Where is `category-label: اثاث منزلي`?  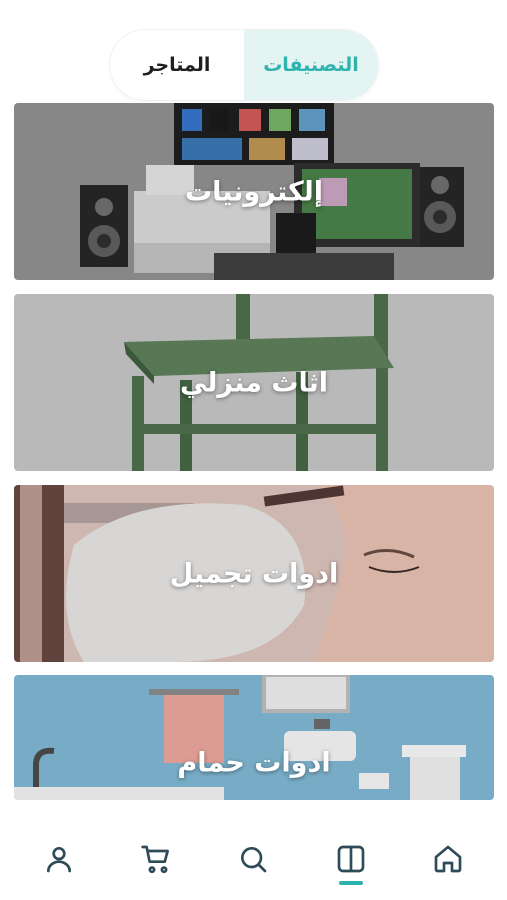
category-label: اثاث منزلي is located at coordinates (254, 382).